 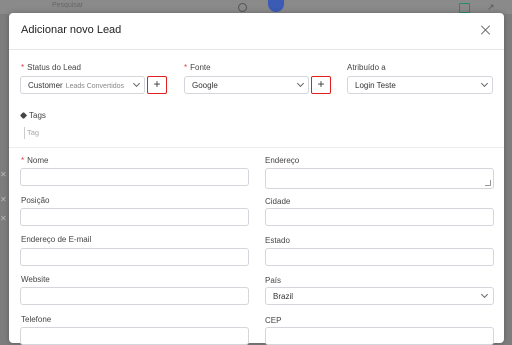 What do you see at coordinates (379, 336) in the screenshot?
I see `cep-input` at bounding box center [379, 336].